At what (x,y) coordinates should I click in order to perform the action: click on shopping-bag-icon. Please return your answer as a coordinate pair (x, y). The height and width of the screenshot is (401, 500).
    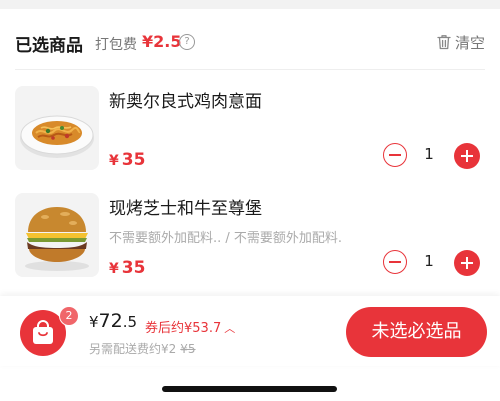
    Looking at the image, I should click on (43, 332).